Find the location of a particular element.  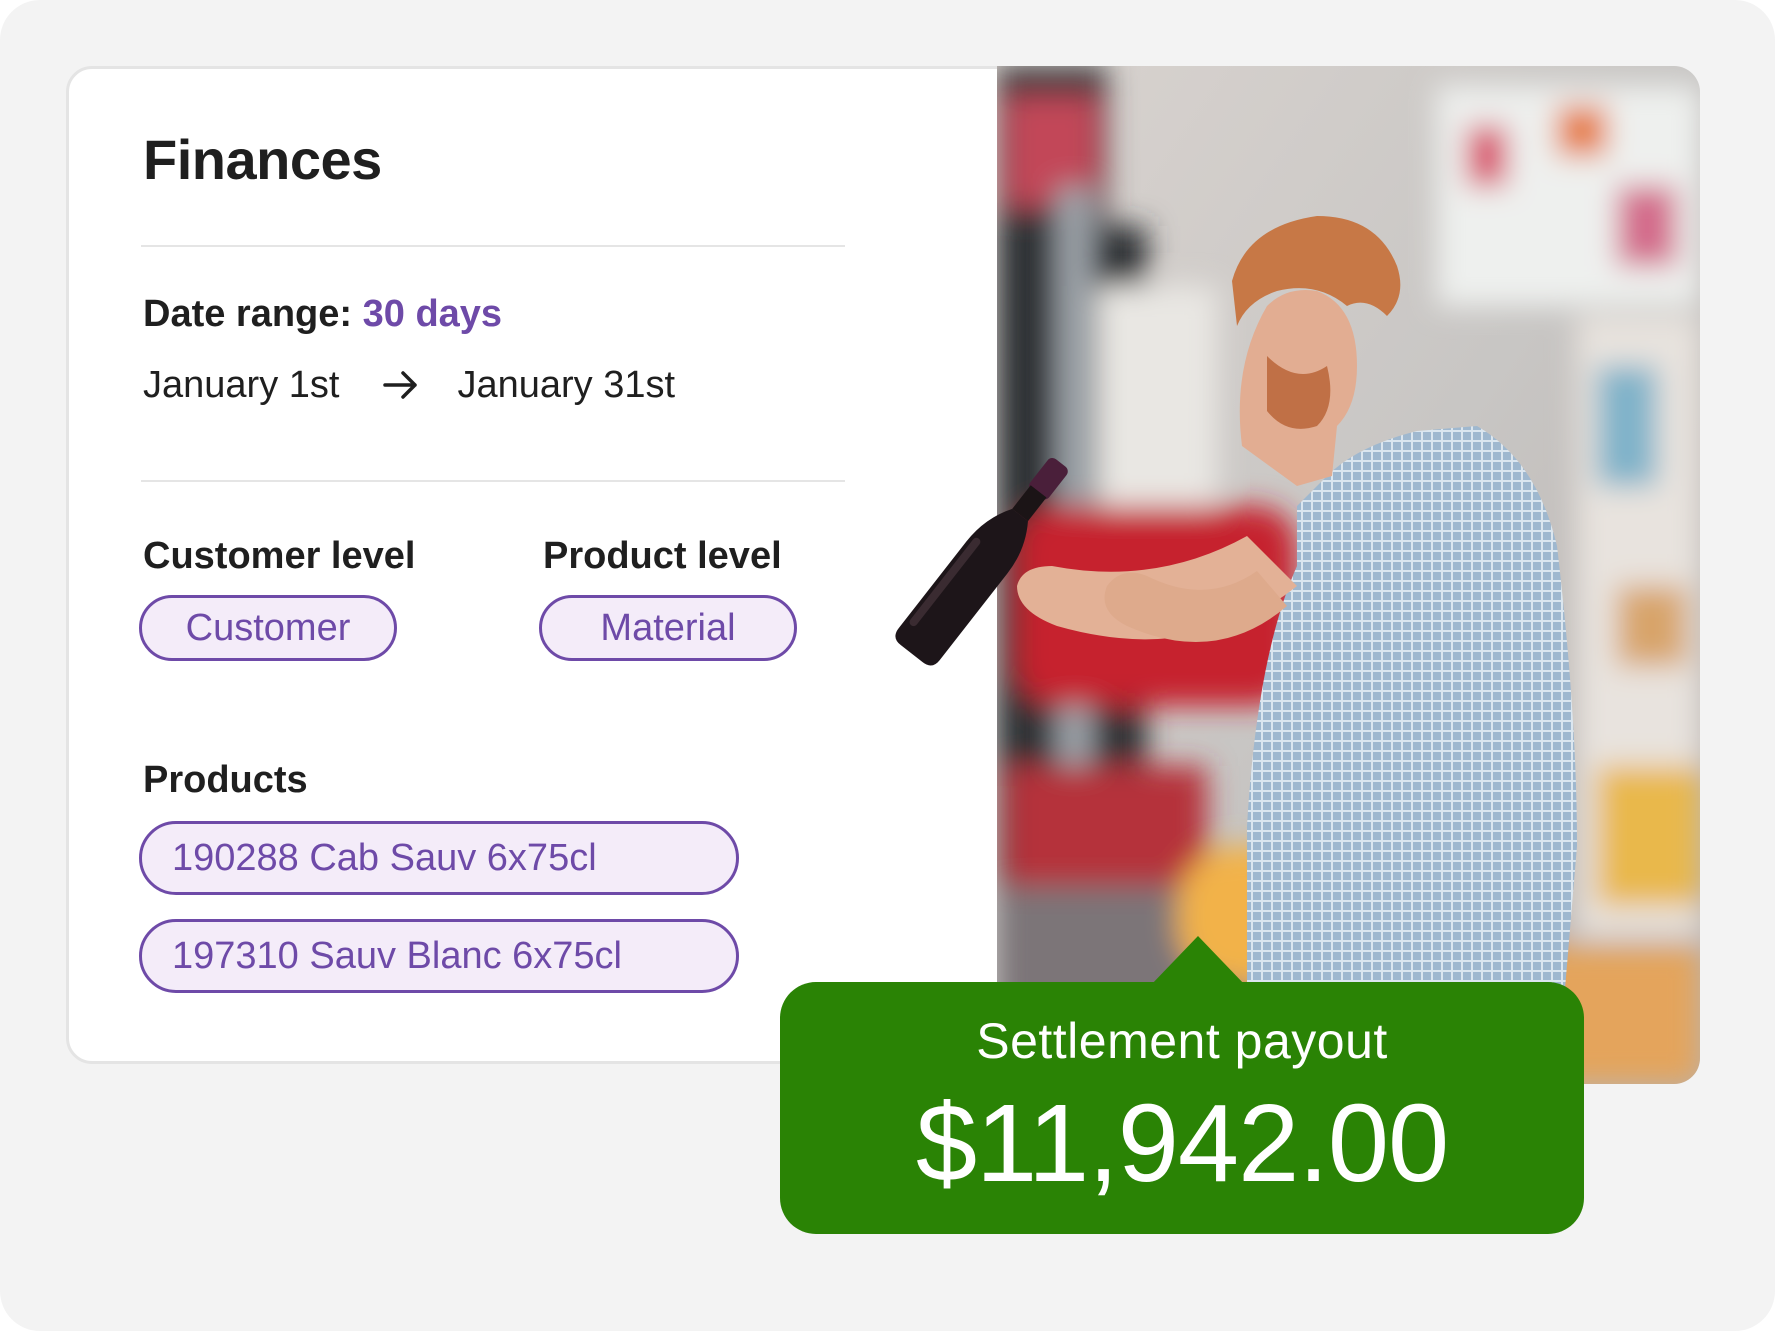

arrow-right-icon is located at coordinates (400, 385).